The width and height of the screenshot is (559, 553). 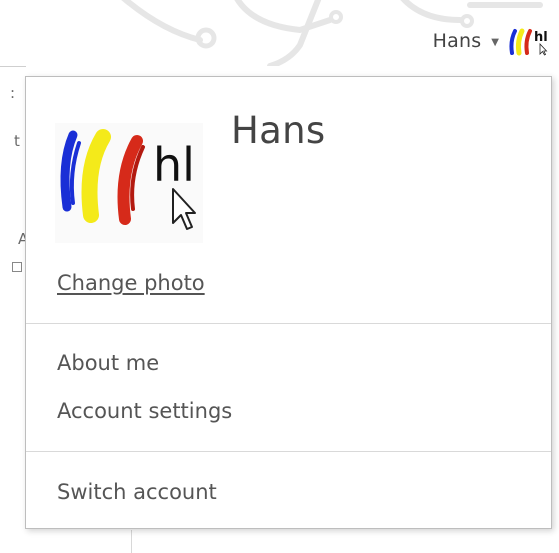 What do you see at coordinates (13, 93) in the screenshot?
I see `background-text-fragment: :` at bounding box center [13, 93].